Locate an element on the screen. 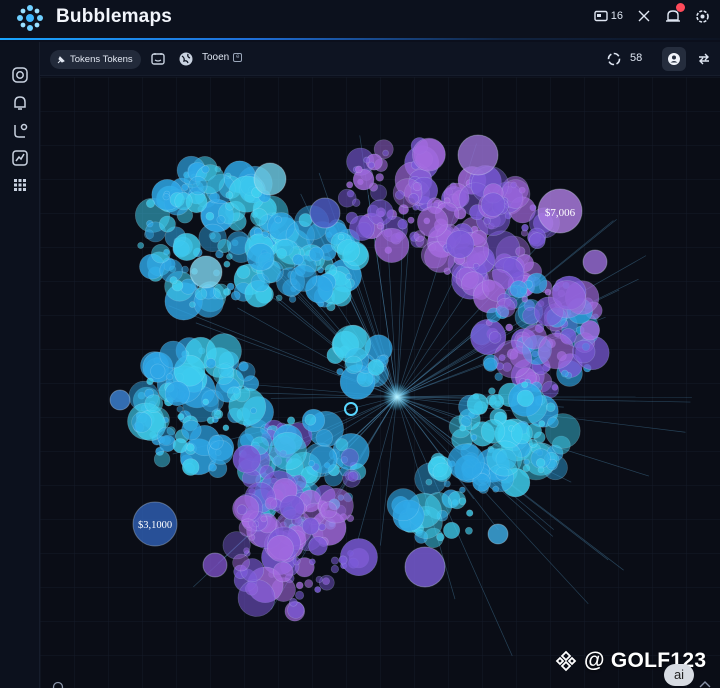 This screenshot has height=688, width=720. swap-icon is located at coordinates (644, 16).